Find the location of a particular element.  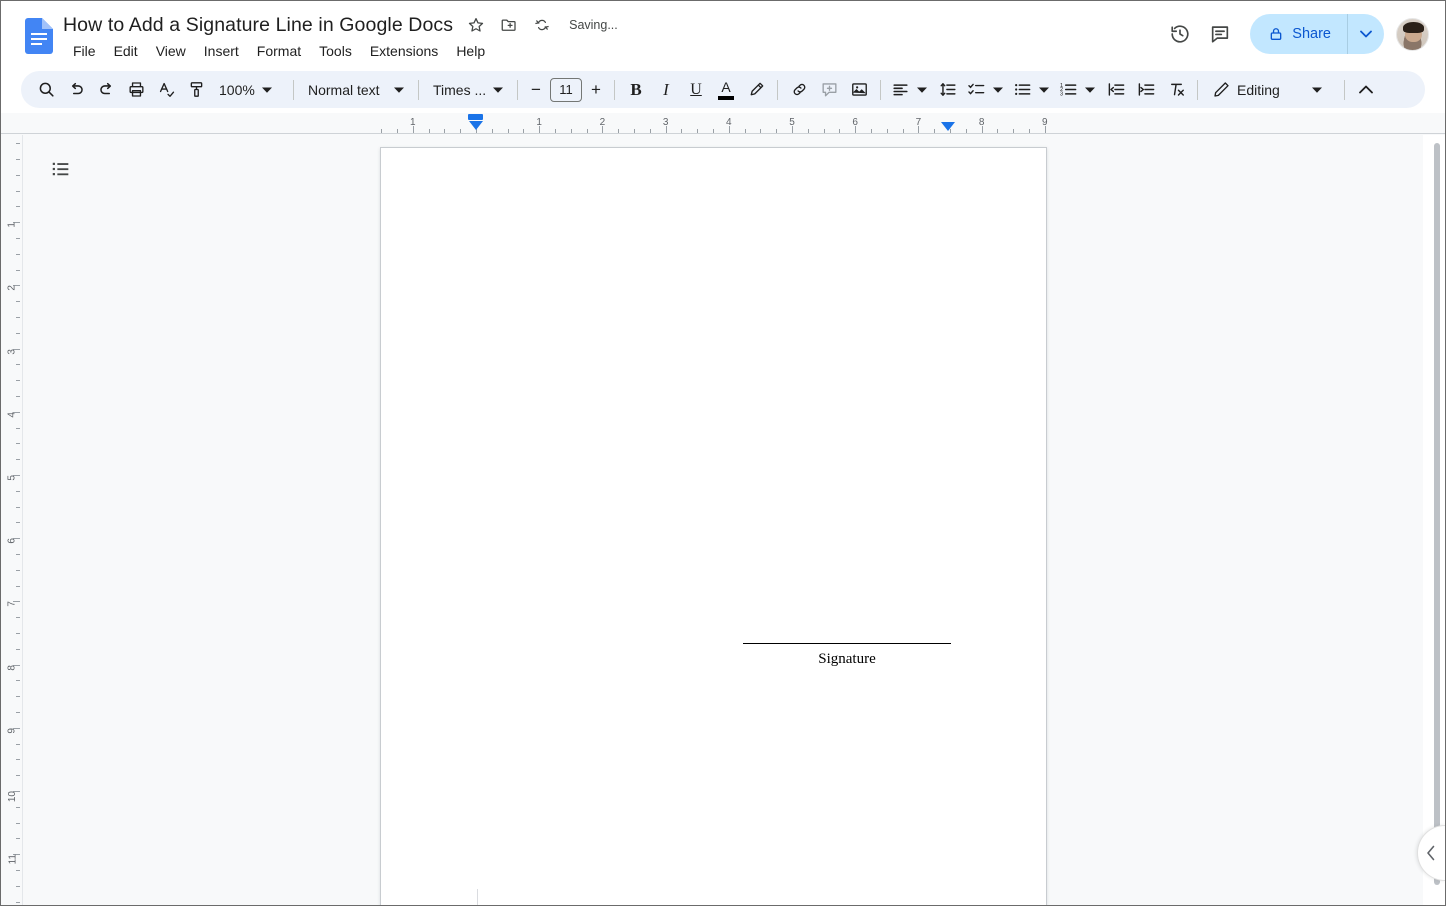

bulleted-list-dropdown is located at coordinates (1032, 90).